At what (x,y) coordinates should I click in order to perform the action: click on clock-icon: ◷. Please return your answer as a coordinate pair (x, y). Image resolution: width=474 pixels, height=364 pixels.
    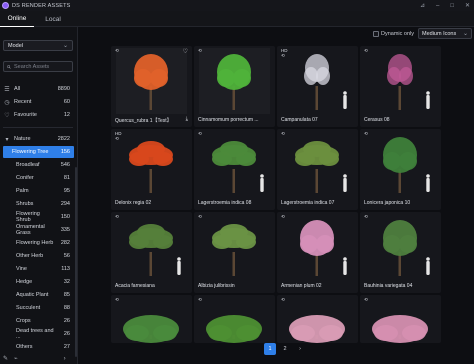
    Looking at the image, I should click on (7, 102).